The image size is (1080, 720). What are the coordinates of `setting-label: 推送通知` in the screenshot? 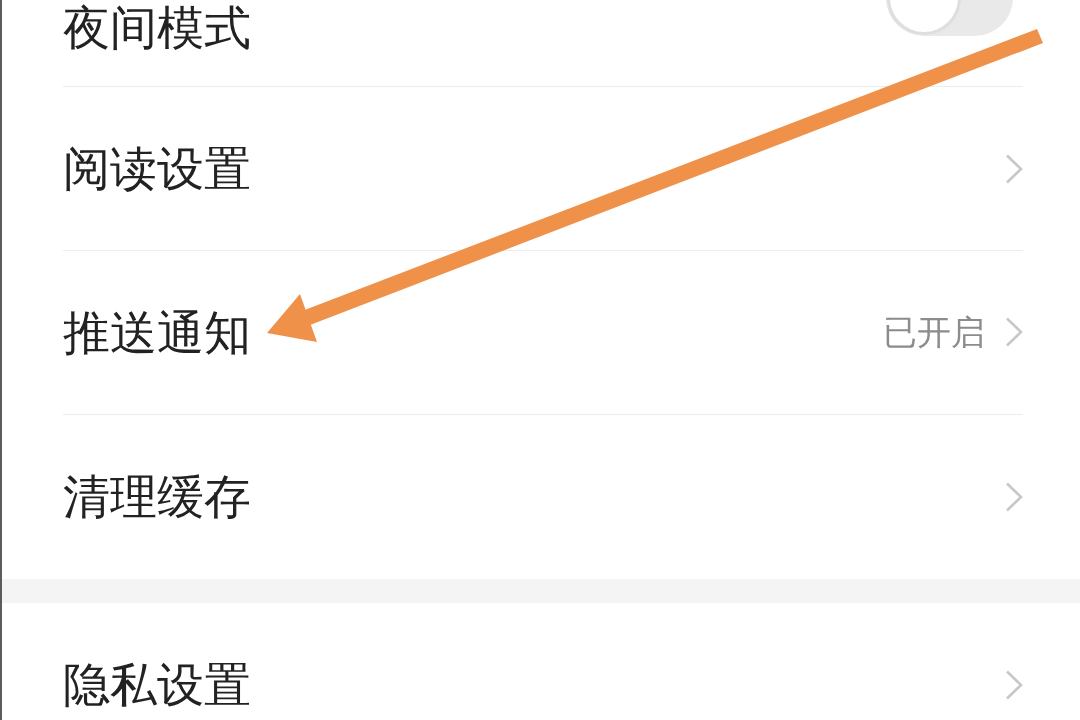 It's located at (157, 332).